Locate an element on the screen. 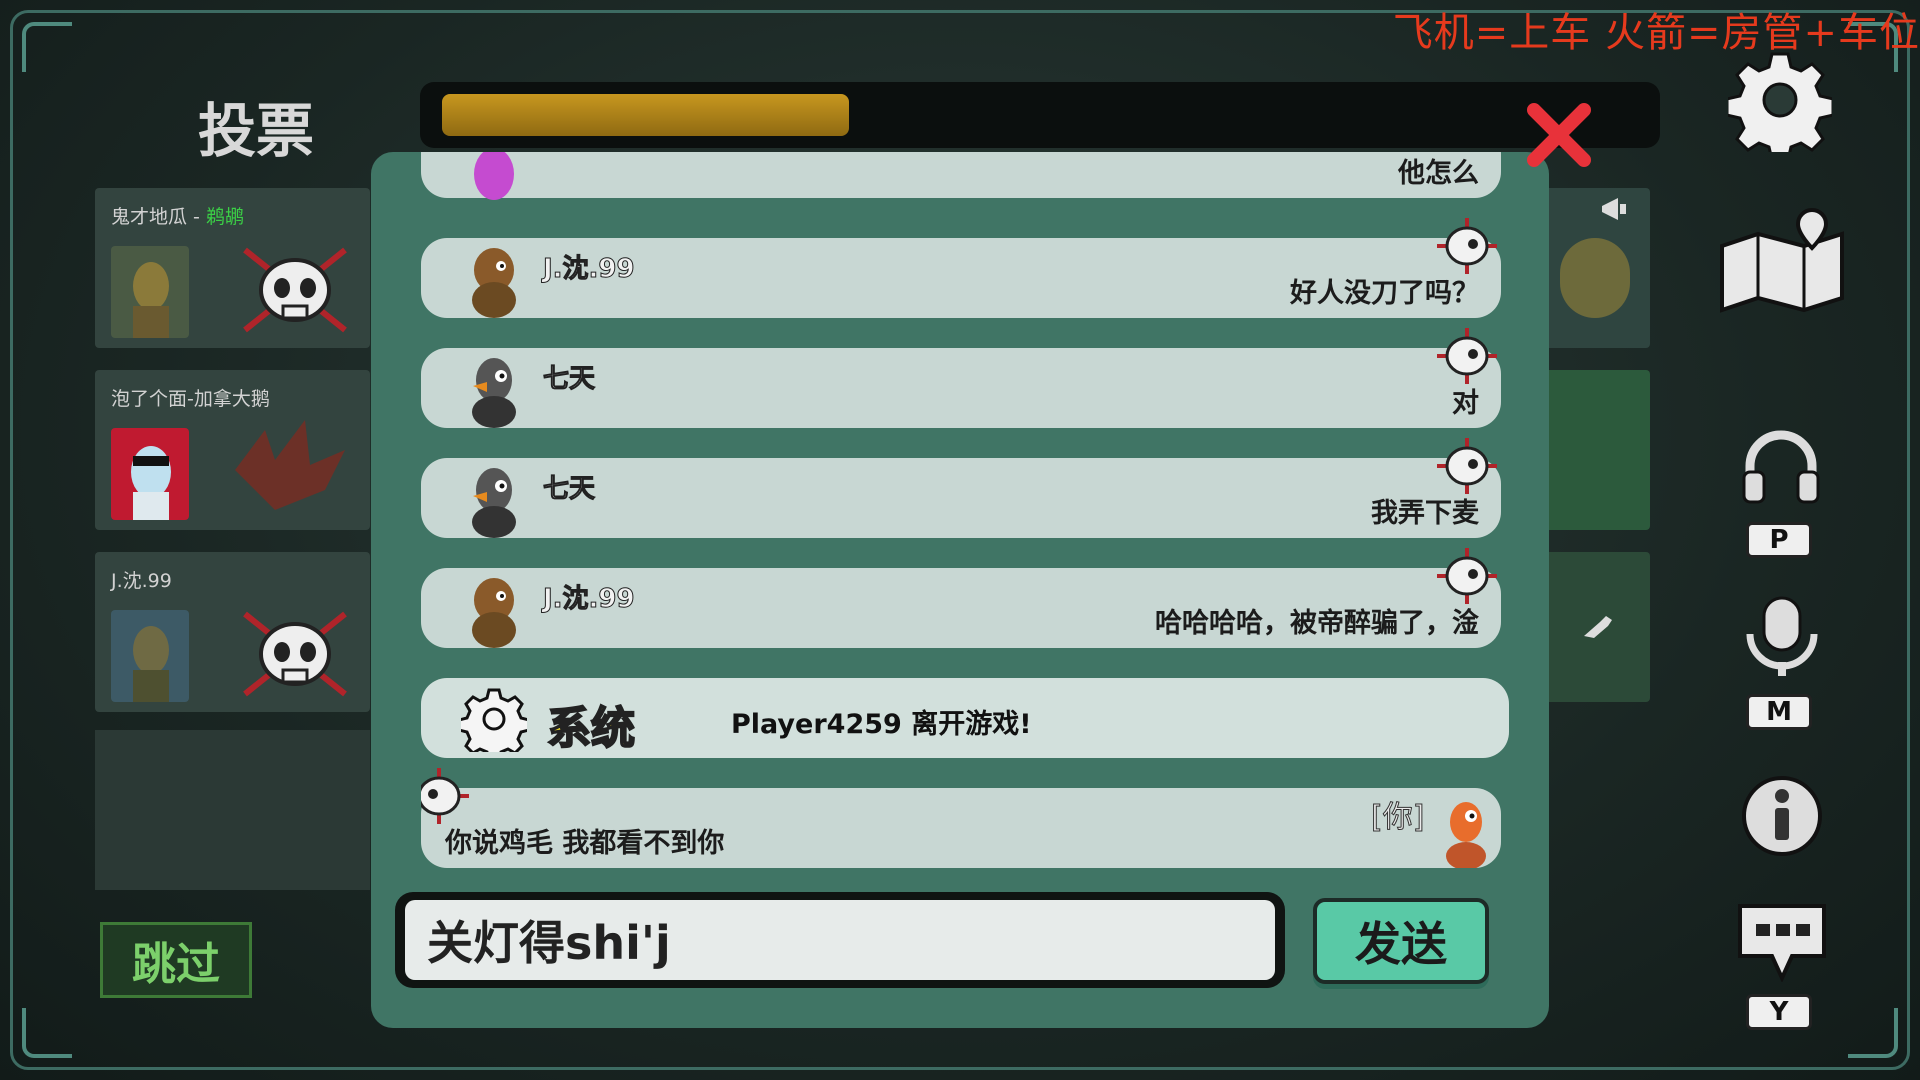 This screenshot has height=1080, width=1920. chat-input is located at coordinates (840, 940).